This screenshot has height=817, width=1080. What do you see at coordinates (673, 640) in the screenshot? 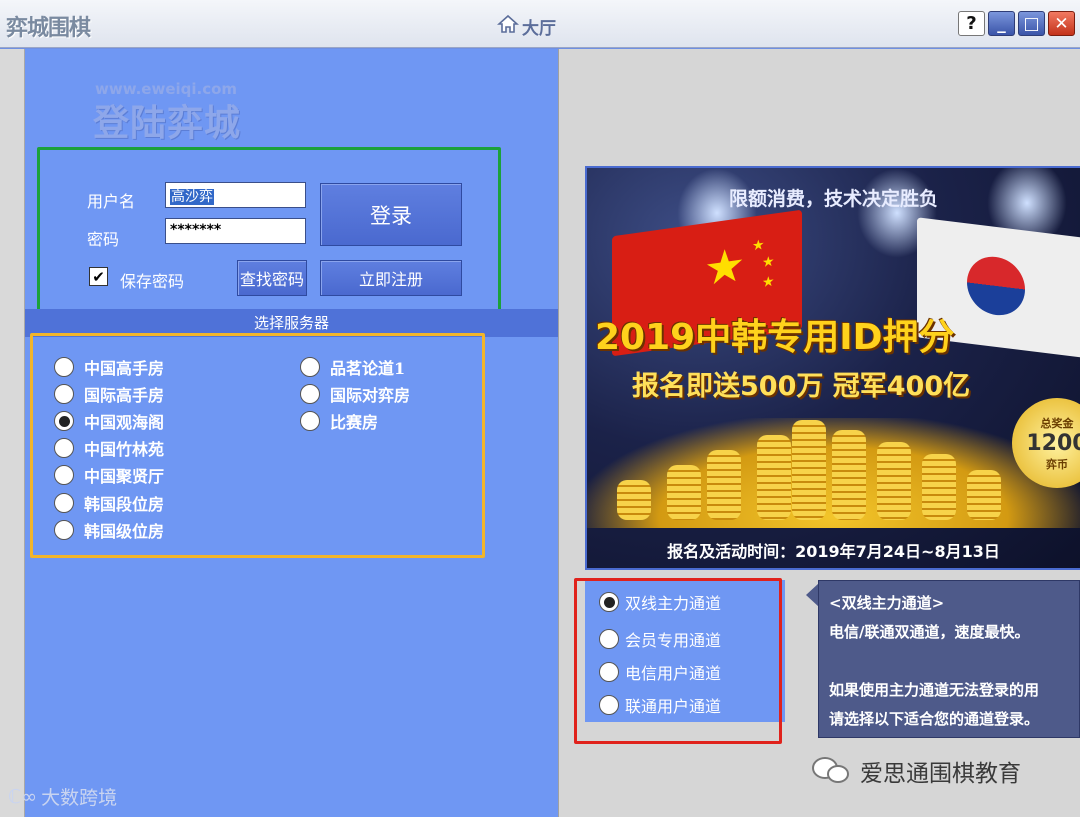
I see `channel-option-label: 会员专用通道` at bounding box center [673, 640].